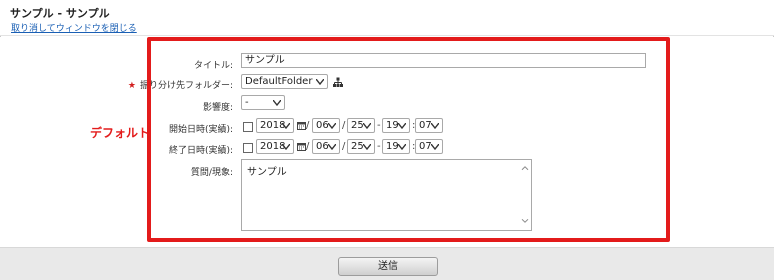 This screenshot has height=280, width=774. I want to click on submit-button: 送信, so click(388, 266).